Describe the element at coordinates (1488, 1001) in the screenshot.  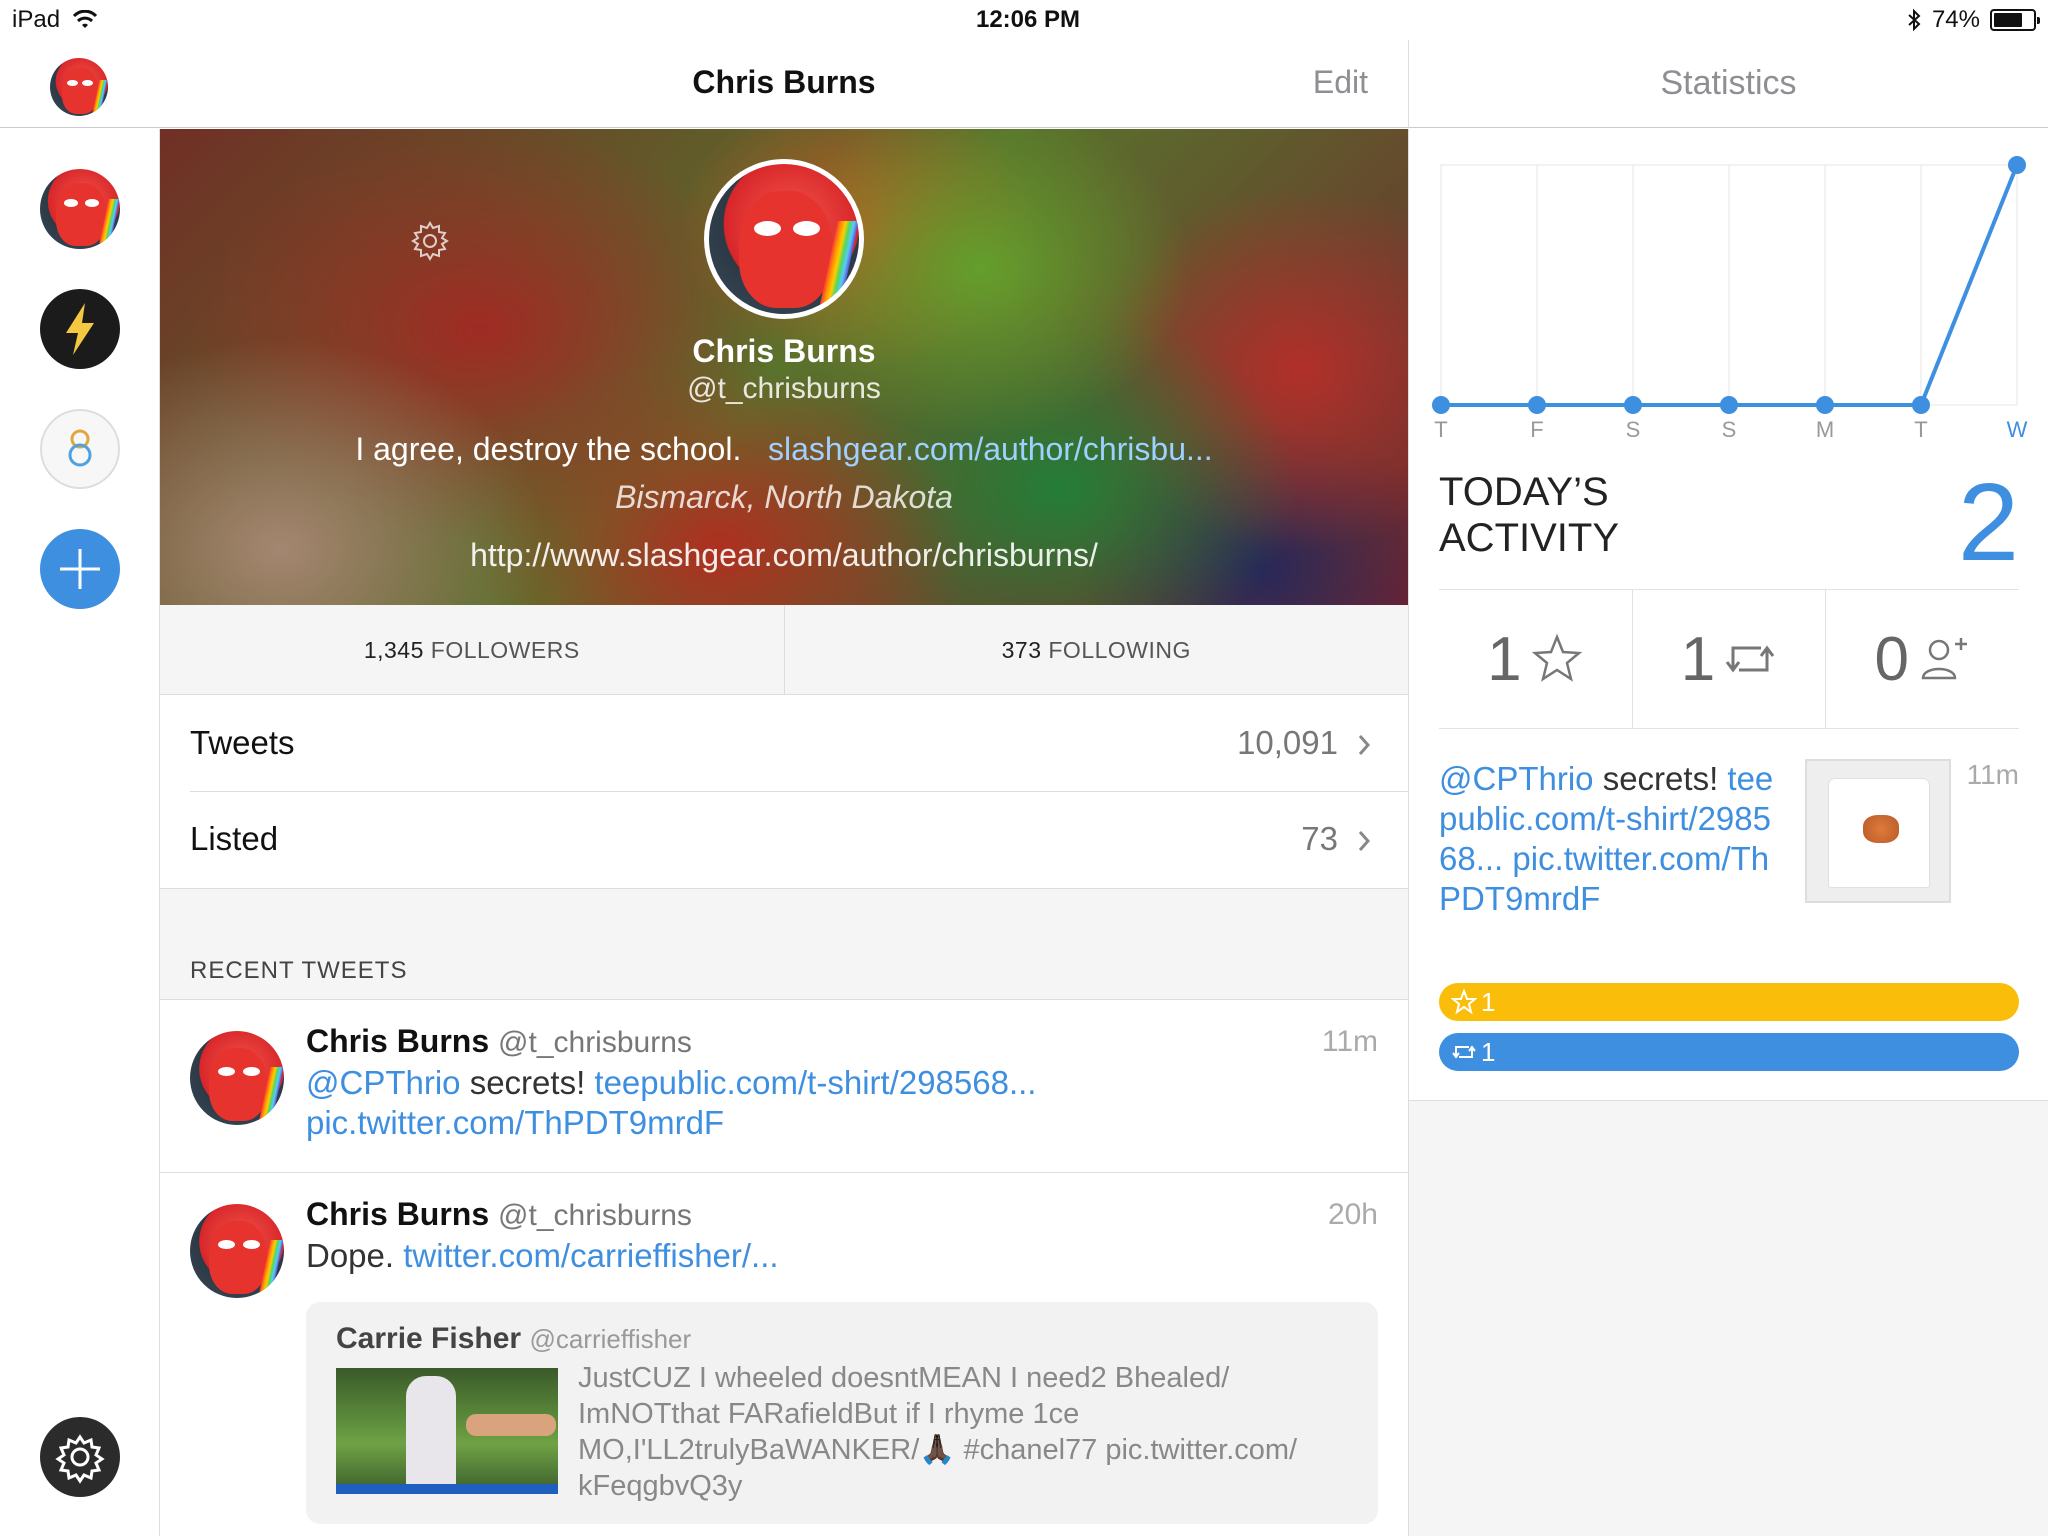
I see `favorites-bar-count: 1` at that location.